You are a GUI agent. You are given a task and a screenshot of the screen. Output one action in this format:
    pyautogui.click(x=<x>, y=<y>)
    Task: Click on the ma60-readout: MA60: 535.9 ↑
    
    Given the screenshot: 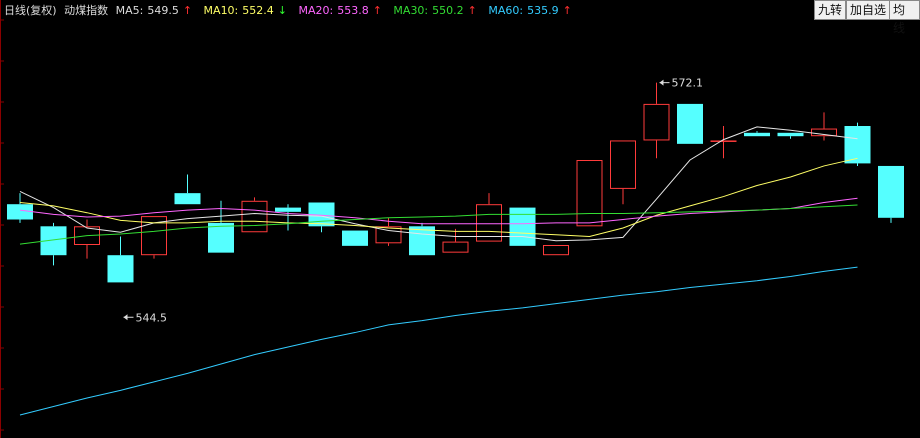 What is the action you would take?
    pyautogui.click(x=530, y=10)
    